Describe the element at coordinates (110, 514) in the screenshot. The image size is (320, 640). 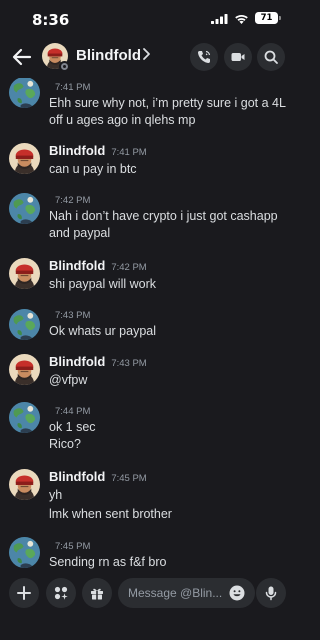
I see `message-text: lmk when sent brother` at that location.